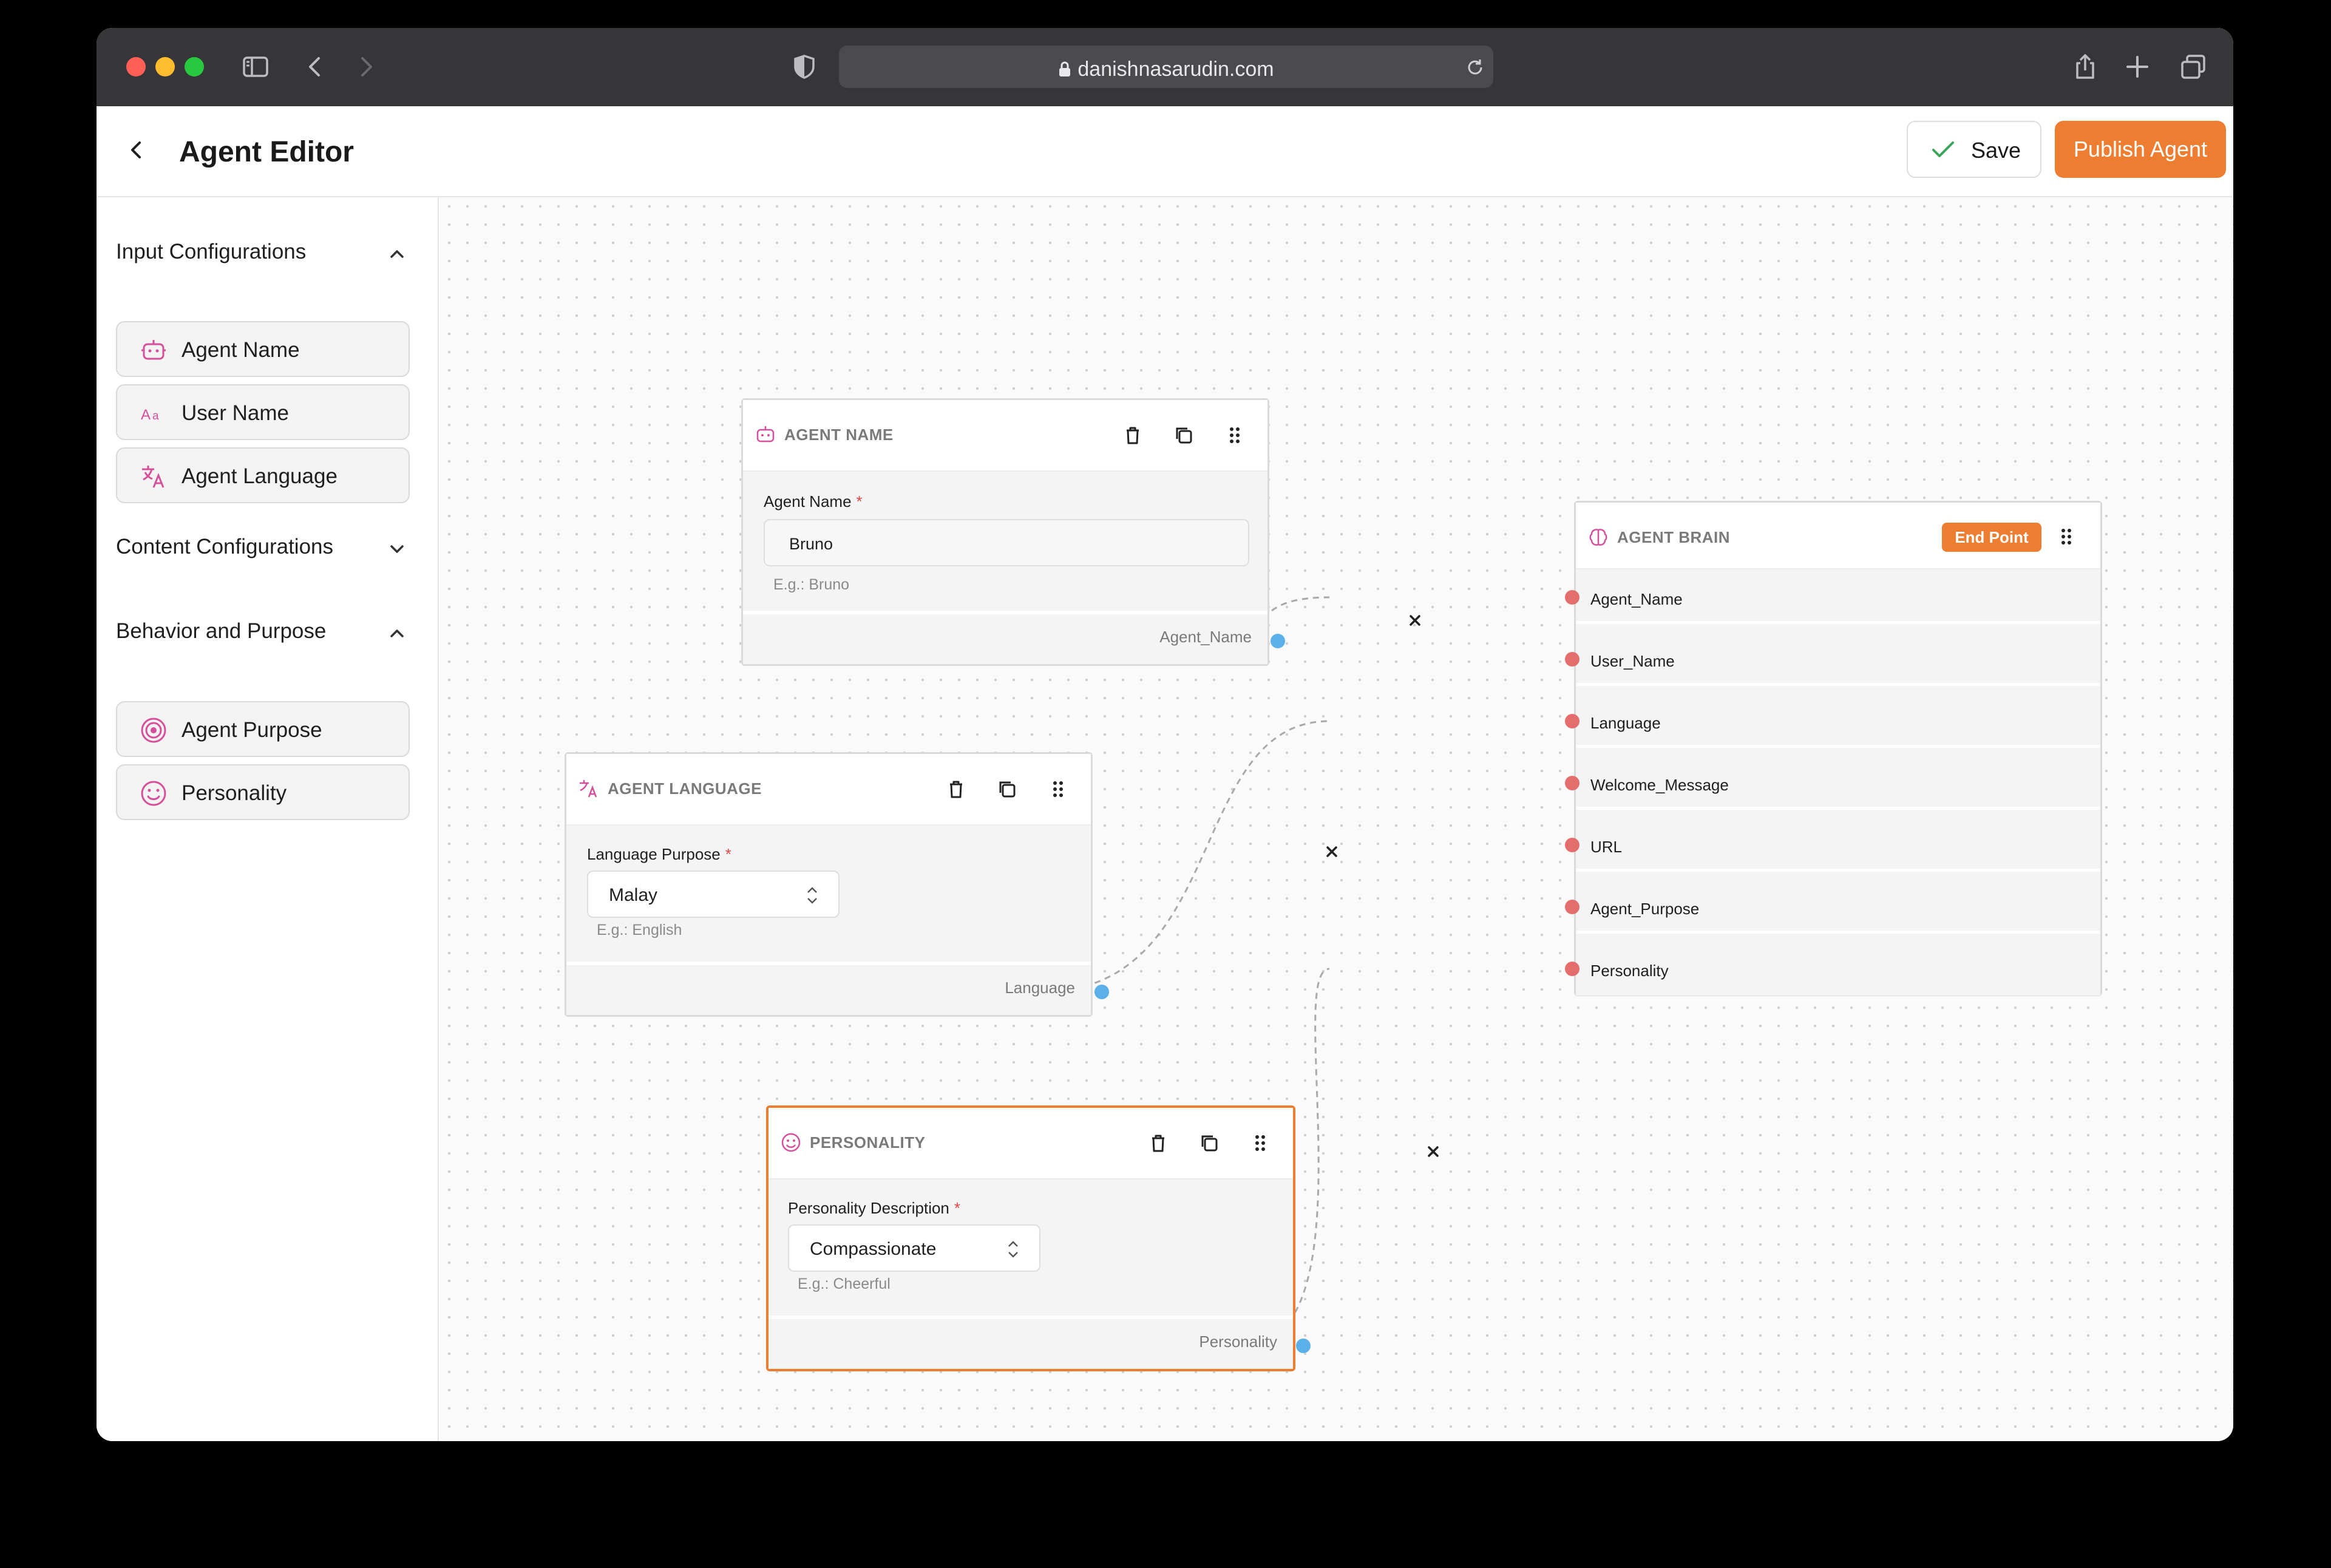  What do you see at coordinates (839, 435) in the screenshot?
I see `node-title: AGENT NAME` at bounding box center [839, 435].